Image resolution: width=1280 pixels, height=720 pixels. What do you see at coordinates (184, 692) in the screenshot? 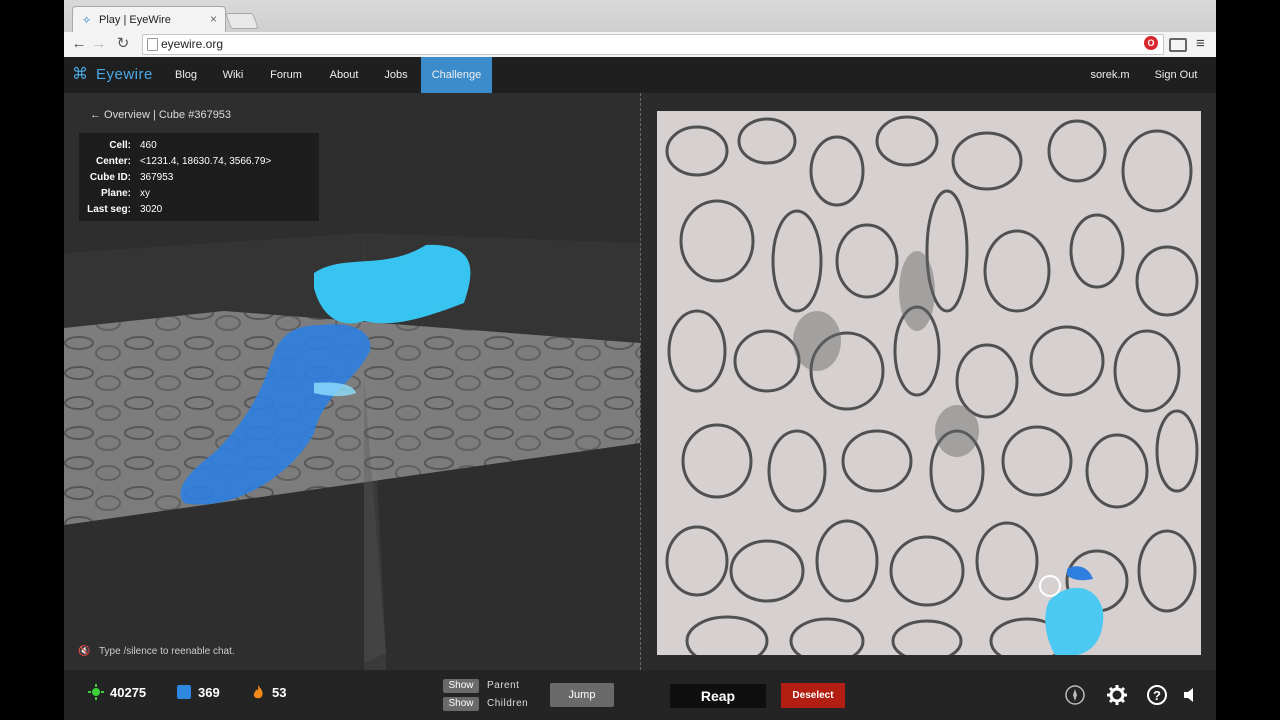
I see `blue-cube-icon` at bounding box center [184, 692].